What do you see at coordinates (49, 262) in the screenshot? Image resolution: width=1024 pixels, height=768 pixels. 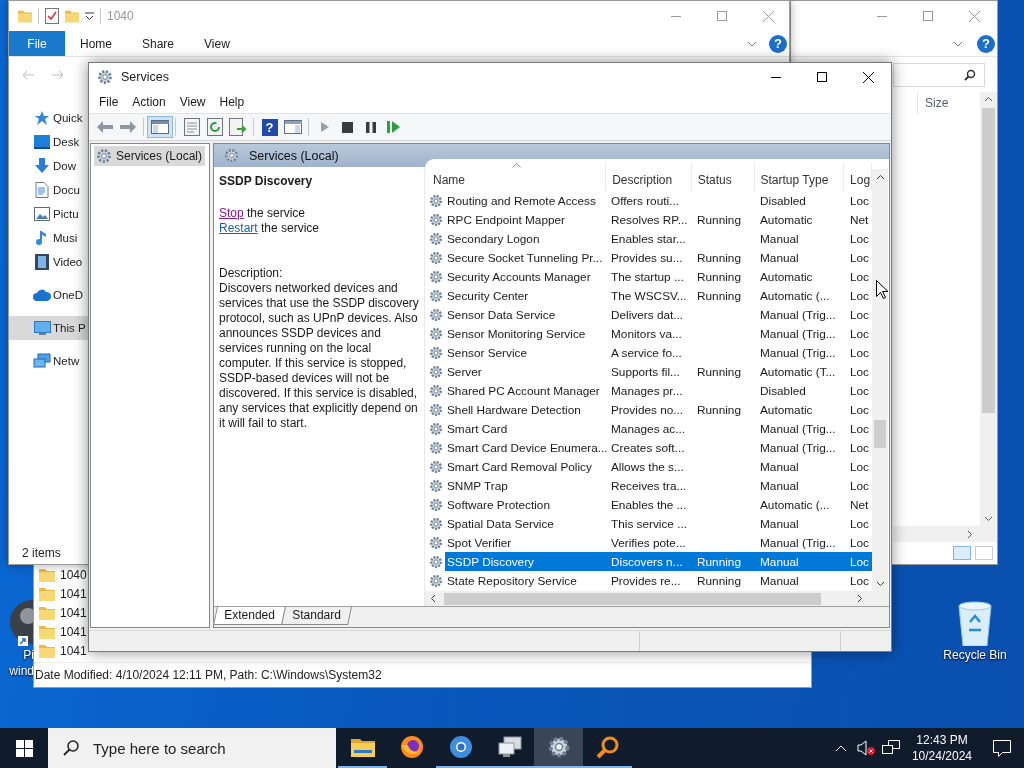 I see `nav-item: Video` at bounding box center [49, 262].